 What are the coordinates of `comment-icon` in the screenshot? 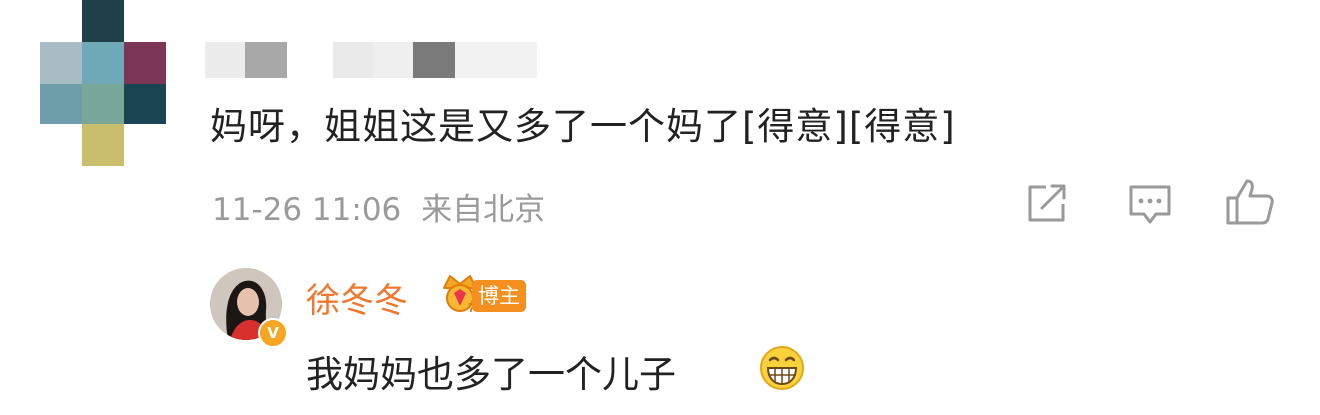 It's located at (1150, 204).